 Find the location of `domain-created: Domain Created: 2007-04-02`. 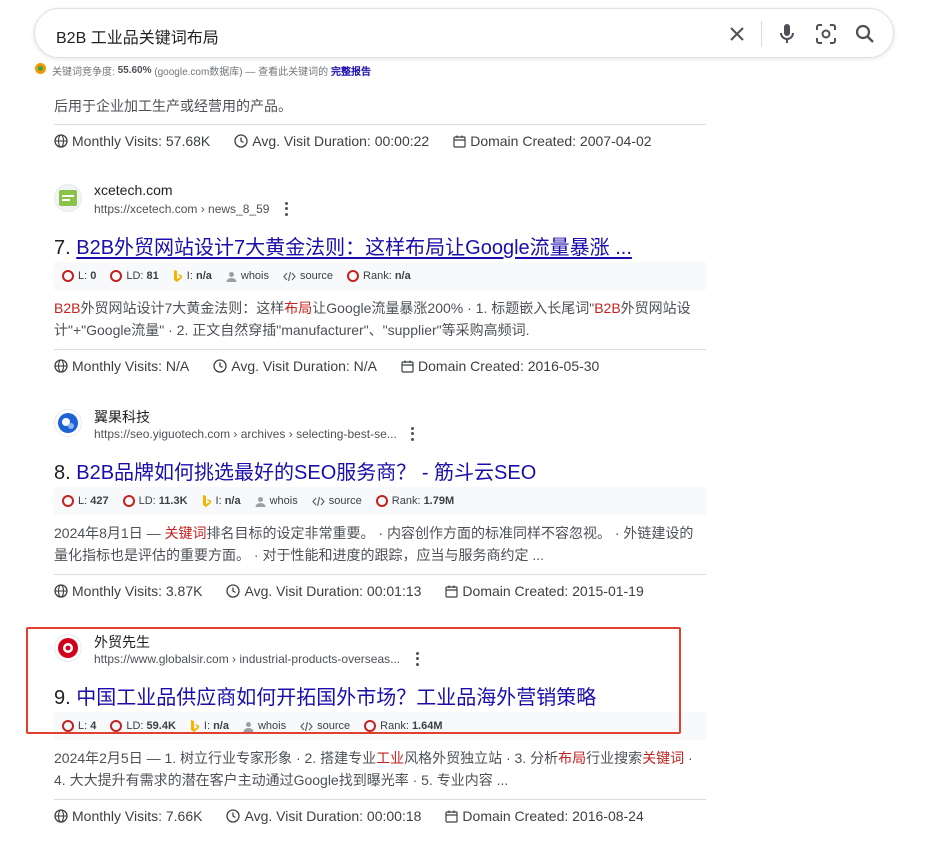

domain-created: Domain Created: 2007-04-02 is located at coordinates (552, 141).